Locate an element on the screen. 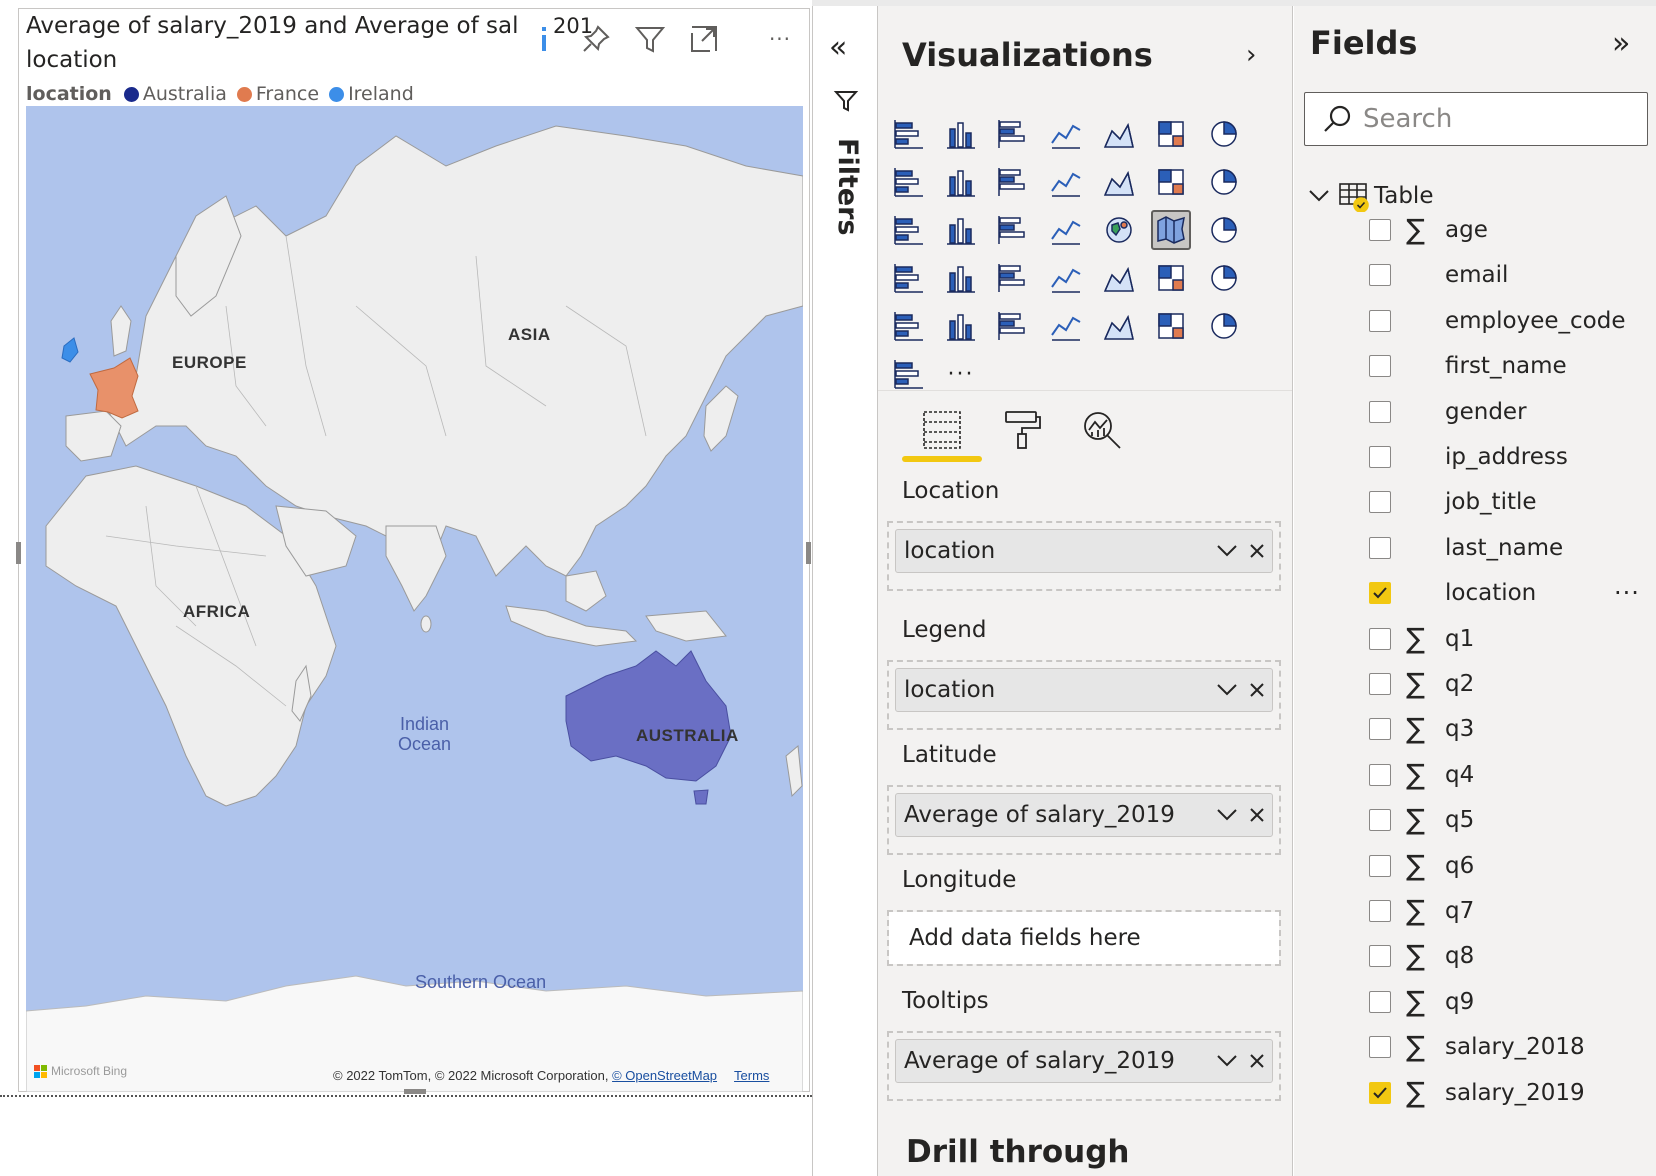 This screenshot has height=1176, width=1656. fields-search-box is located at coordinates (1476, 119).